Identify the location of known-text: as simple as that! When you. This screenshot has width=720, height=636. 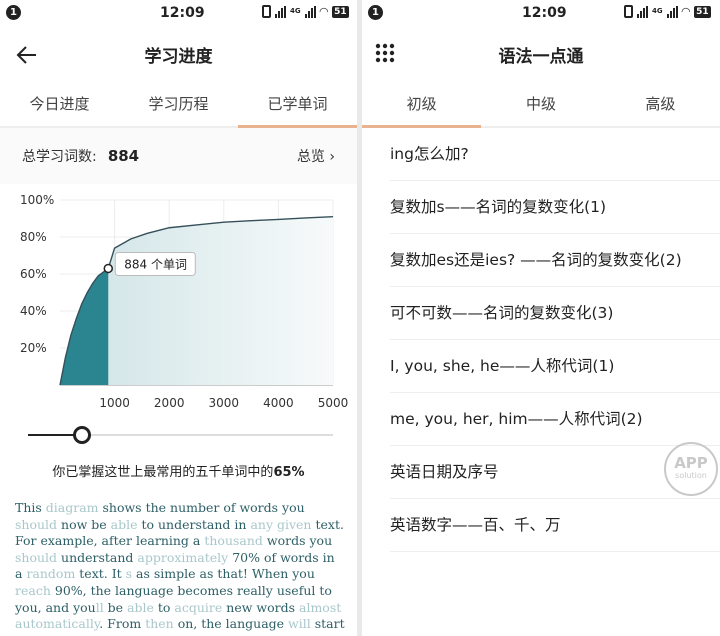
(223, 574).